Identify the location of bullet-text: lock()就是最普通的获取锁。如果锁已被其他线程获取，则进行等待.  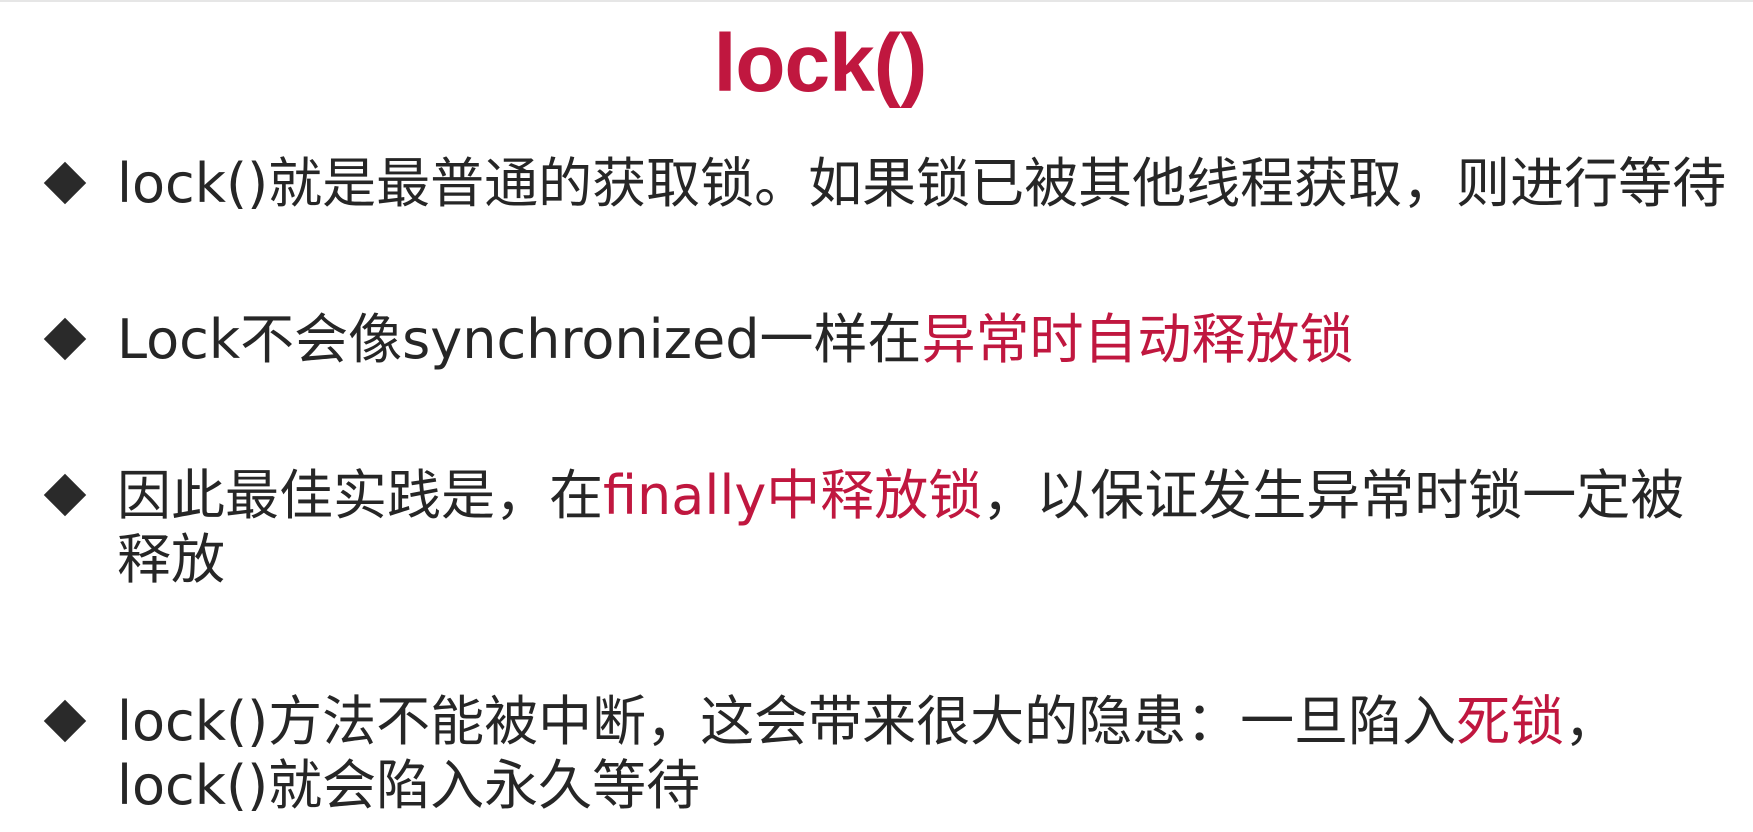
(927, 184).